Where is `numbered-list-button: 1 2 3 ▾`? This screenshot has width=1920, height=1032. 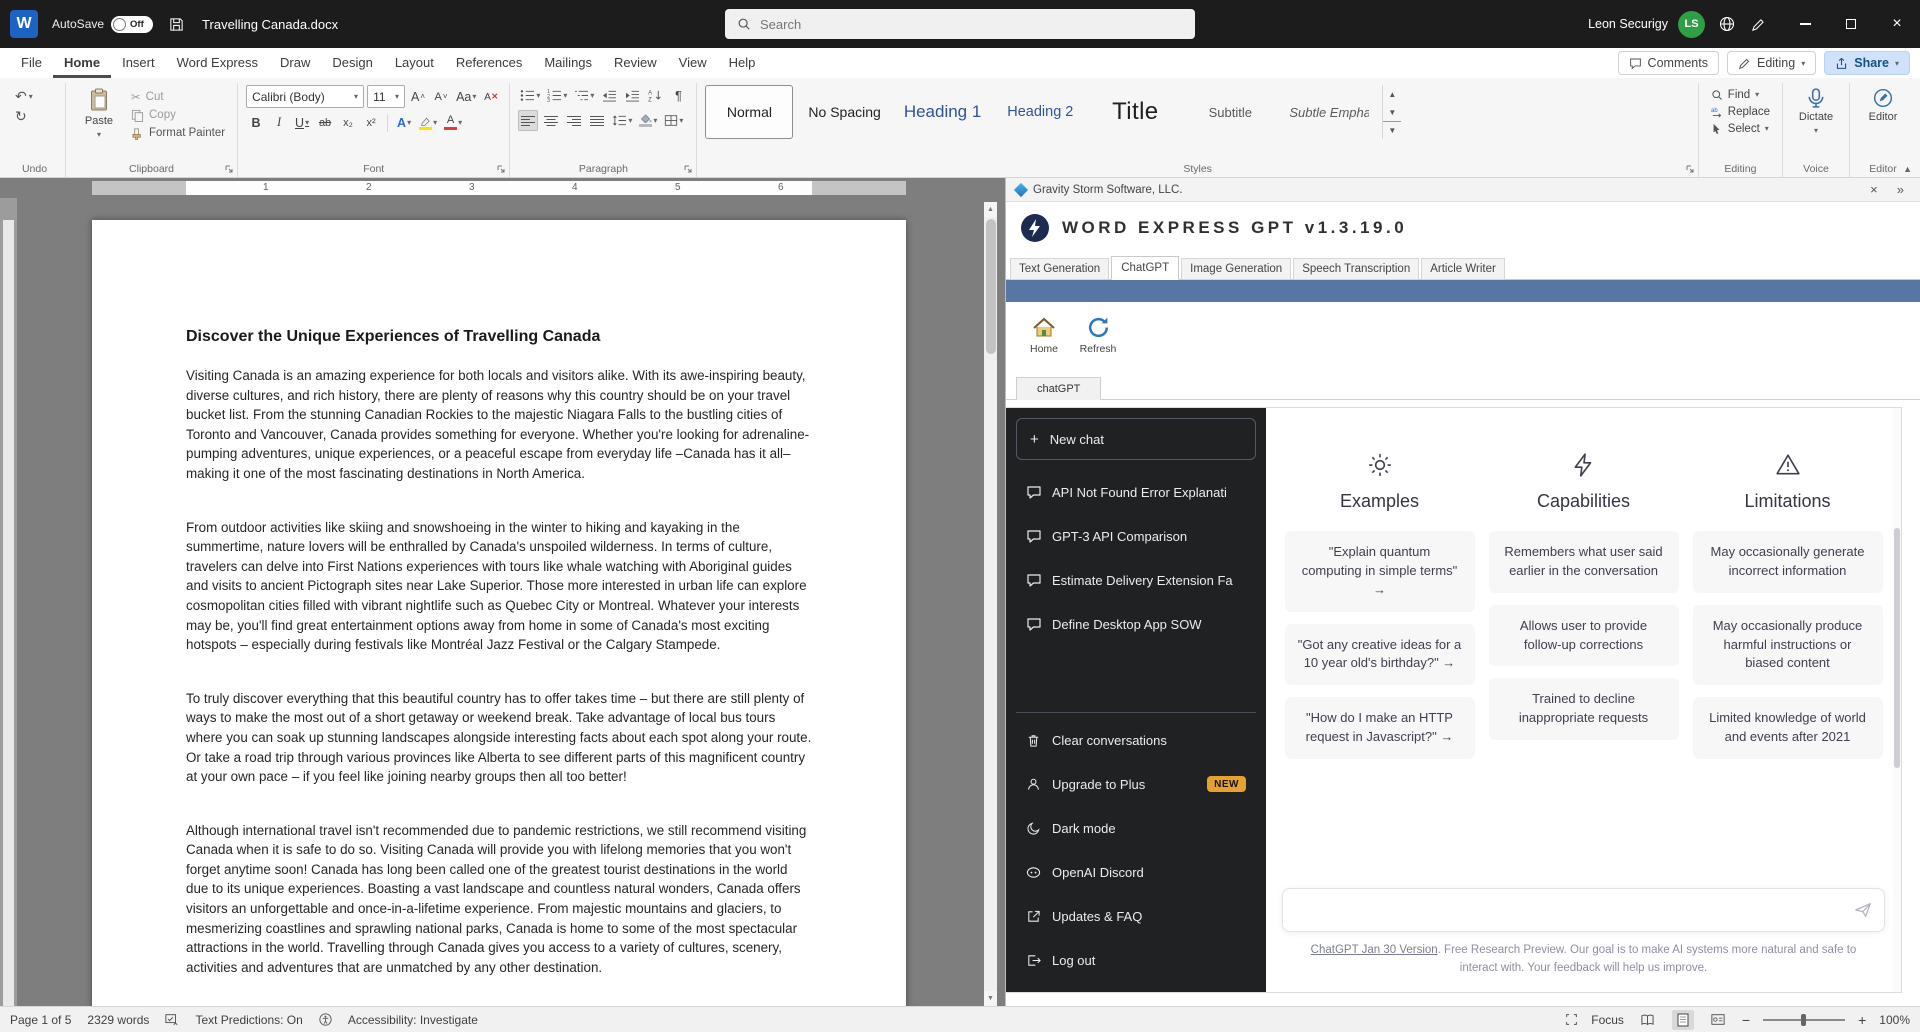 numbered-list-button: 1 2 3 ▾ is located at coordinates (557, 95).